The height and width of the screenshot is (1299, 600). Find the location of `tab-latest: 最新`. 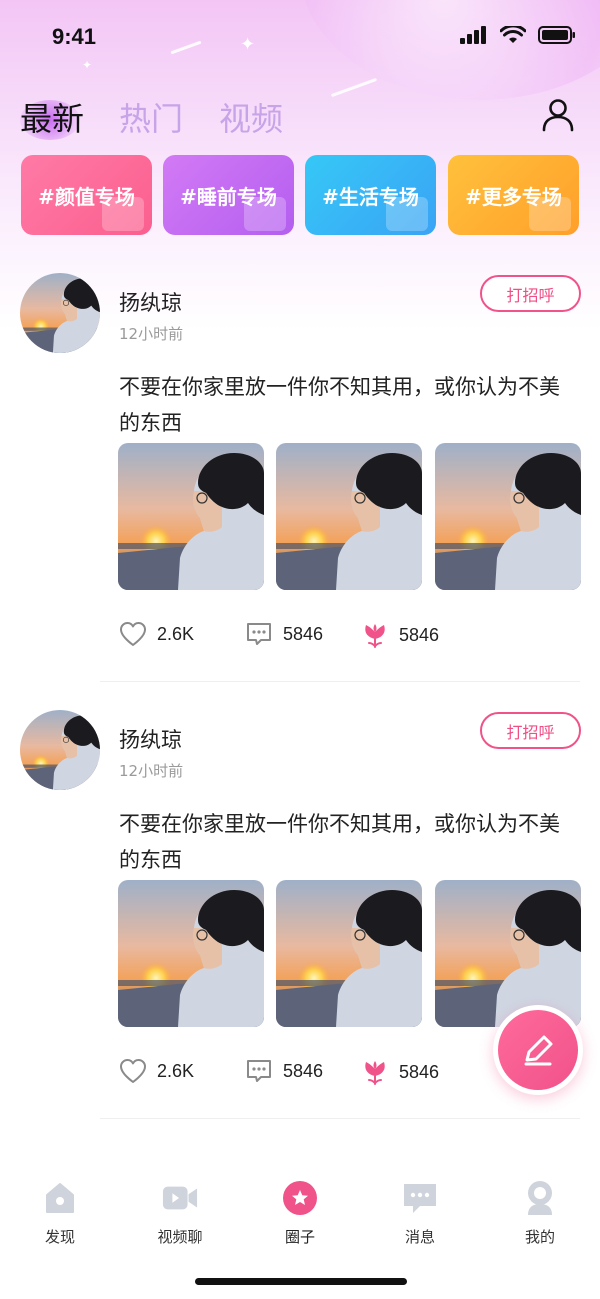

tab-latest: 最新 is located at coordinates (52, 117).